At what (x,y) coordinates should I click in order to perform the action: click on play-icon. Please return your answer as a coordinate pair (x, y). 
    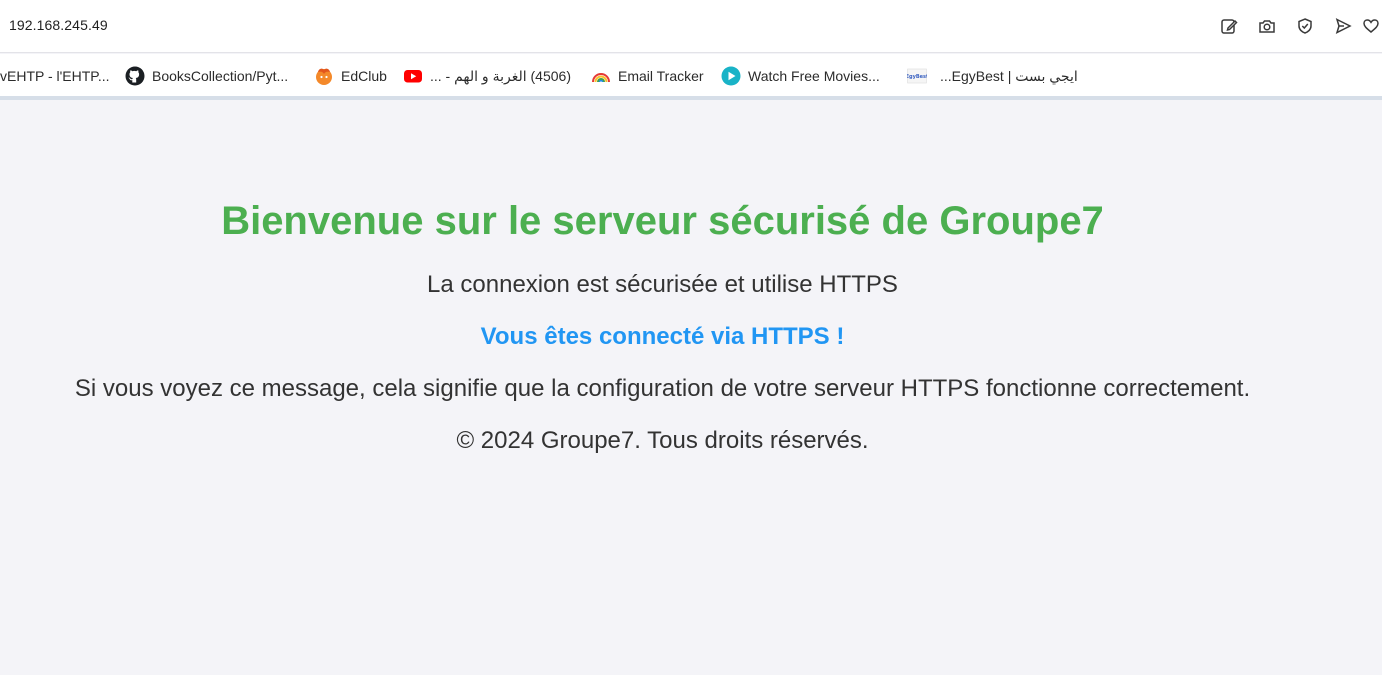
    Looking at the image, I should click on (731, 76).